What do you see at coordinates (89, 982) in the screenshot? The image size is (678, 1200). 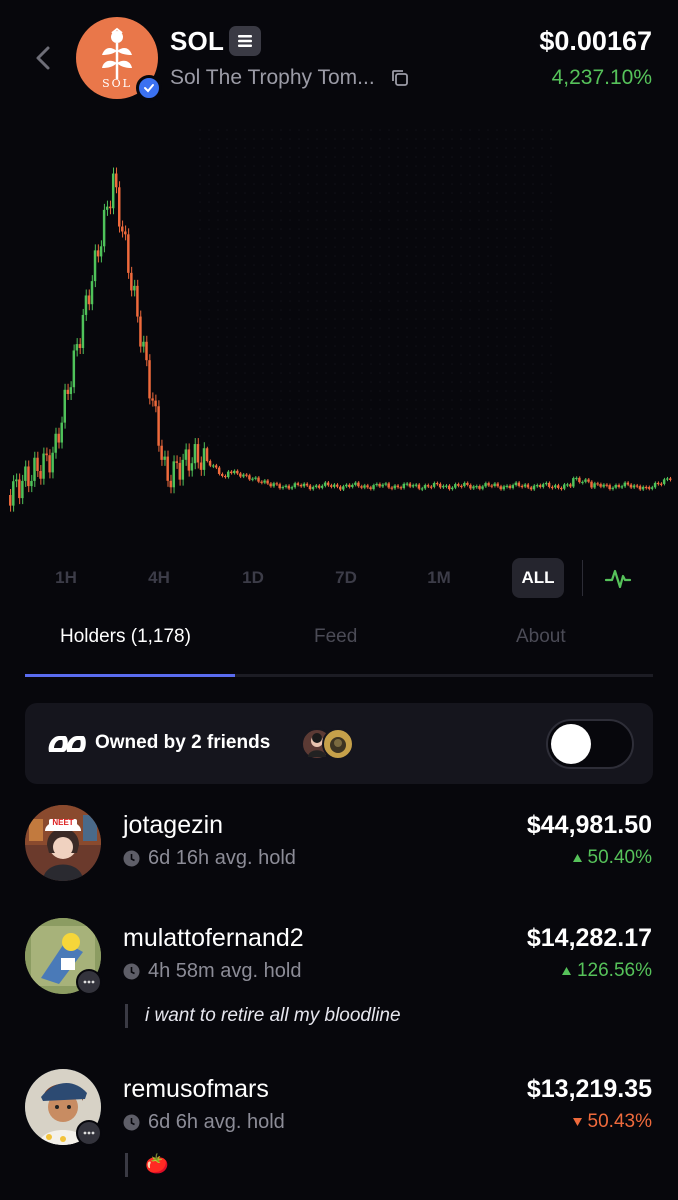 I see `chat-bubble-icon` at bounding box center [89, 982].